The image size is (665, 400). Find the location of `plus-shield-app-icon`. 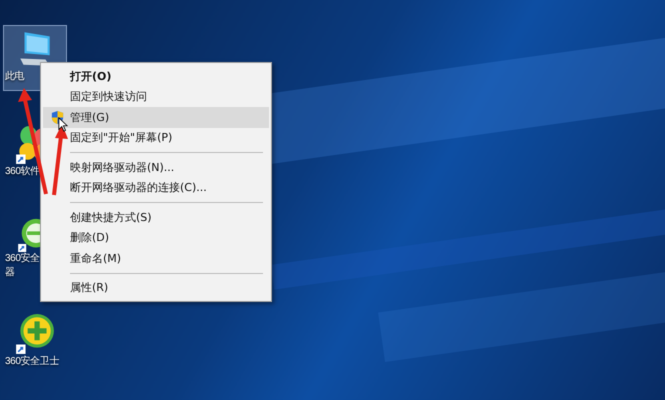

plus-shield-app-icon is located at coordinates (35, 334).